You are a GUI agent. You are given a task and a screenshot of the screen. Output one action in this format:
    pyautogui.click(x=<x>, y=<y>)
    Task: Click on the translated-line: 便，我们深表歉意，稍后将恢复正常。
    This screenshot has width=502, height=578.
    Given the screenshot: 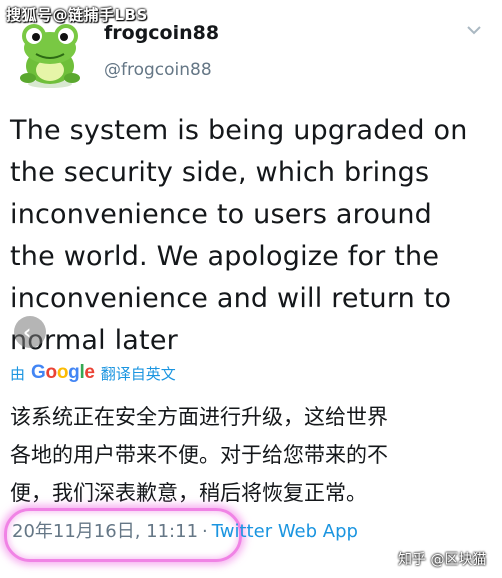 What is the action you would take?
    pyautogui.click(x=188, y=493)
    